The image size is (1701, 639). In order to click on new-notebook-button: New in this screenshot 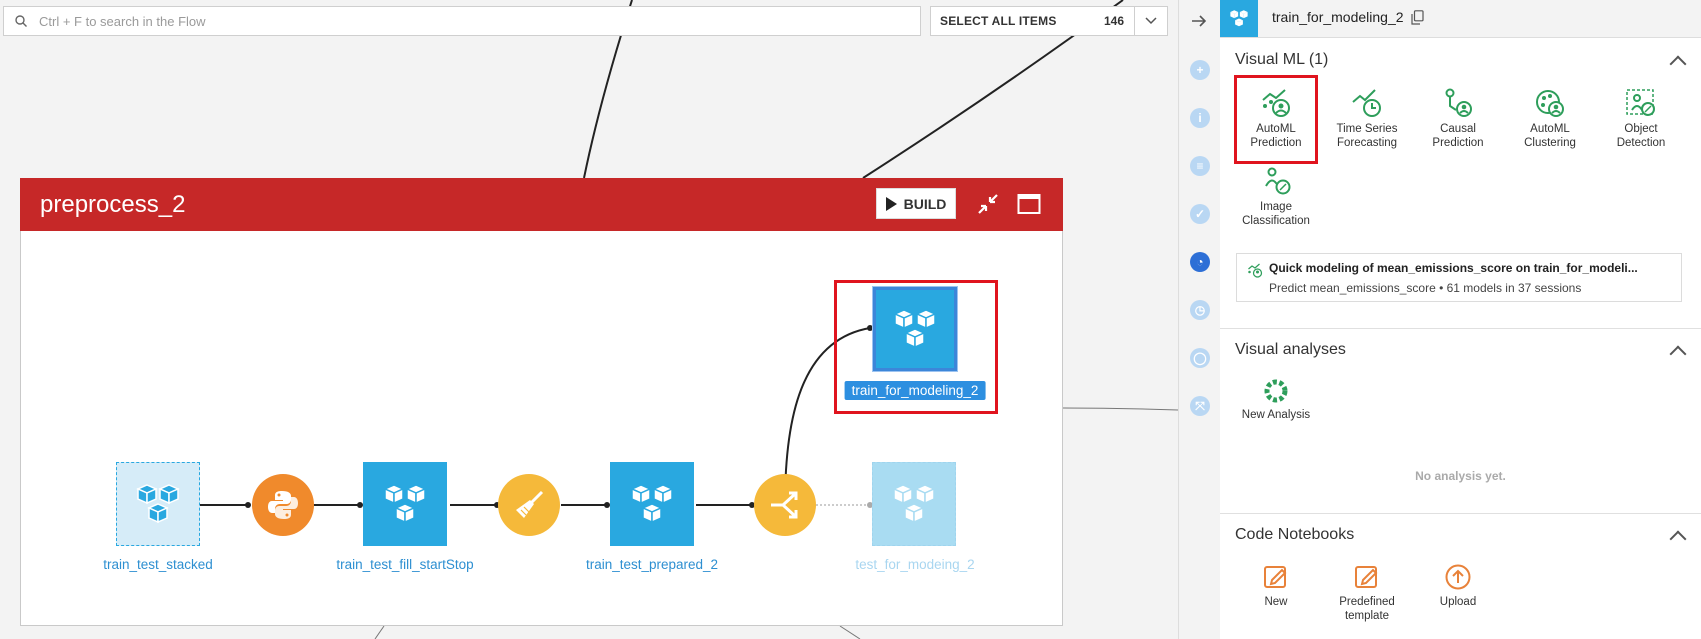, I will do `click(1276, 586)`.